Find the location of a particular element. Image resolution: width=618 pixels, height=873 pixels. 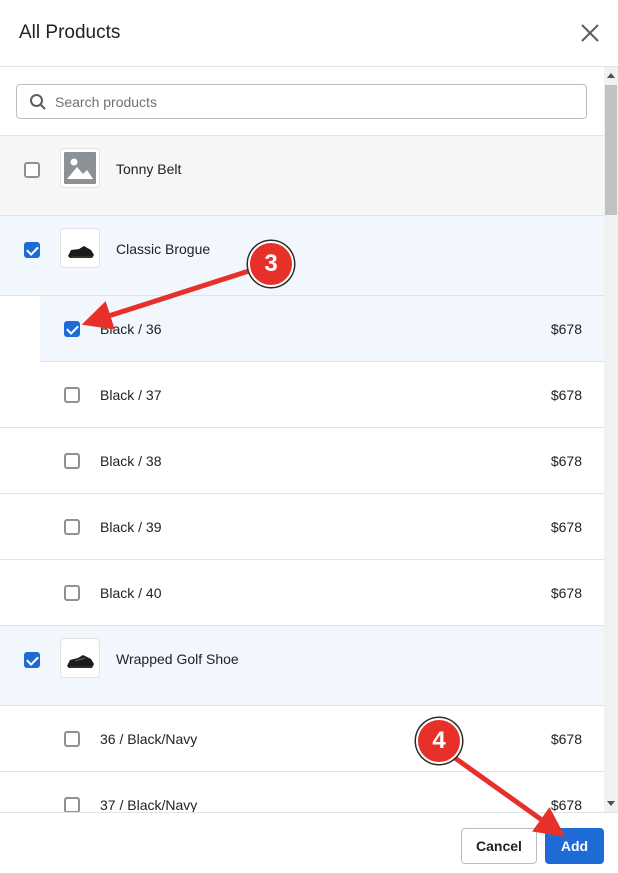

callout-badge-4: 4 is located at coordinates (439, 741).